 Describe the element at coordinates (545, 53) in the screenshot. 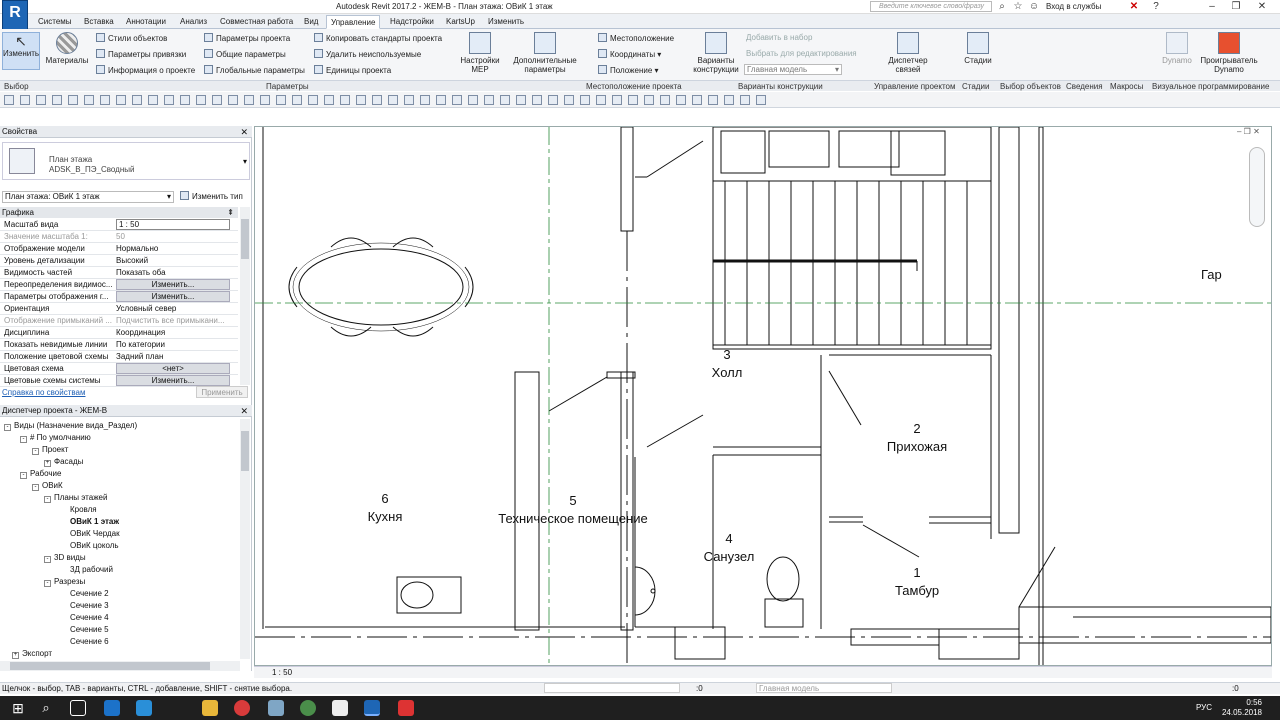

I see `additional-settings-button: Дополнительные параметры` at that location.